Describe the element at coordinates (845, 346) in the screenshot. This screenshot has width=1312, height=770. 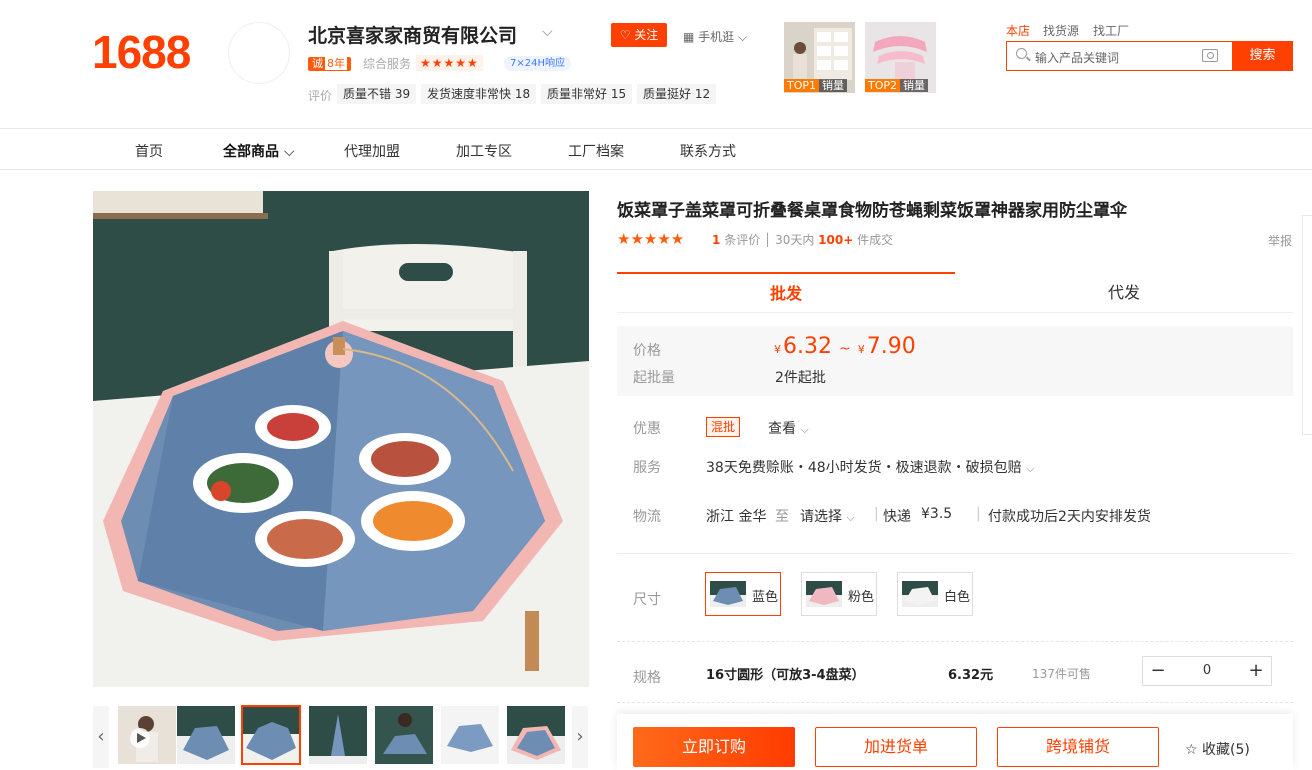
I see `price-range: ¥6.32 ~ ¥7.90` at that location.